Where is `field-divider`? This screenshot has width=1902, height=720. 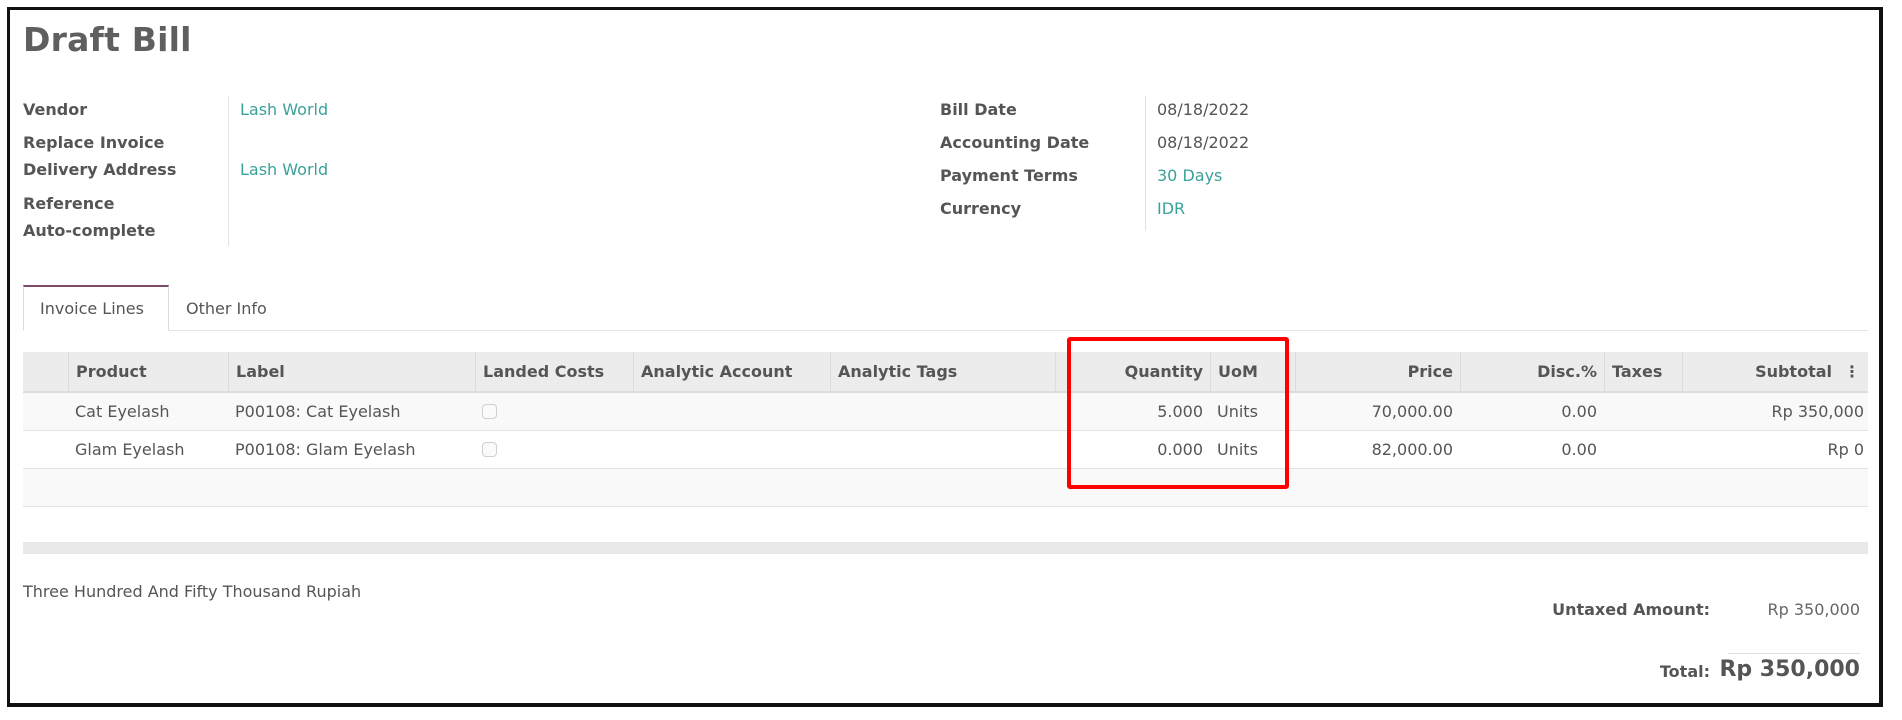 field-divider is located at coordinates (228, 171).